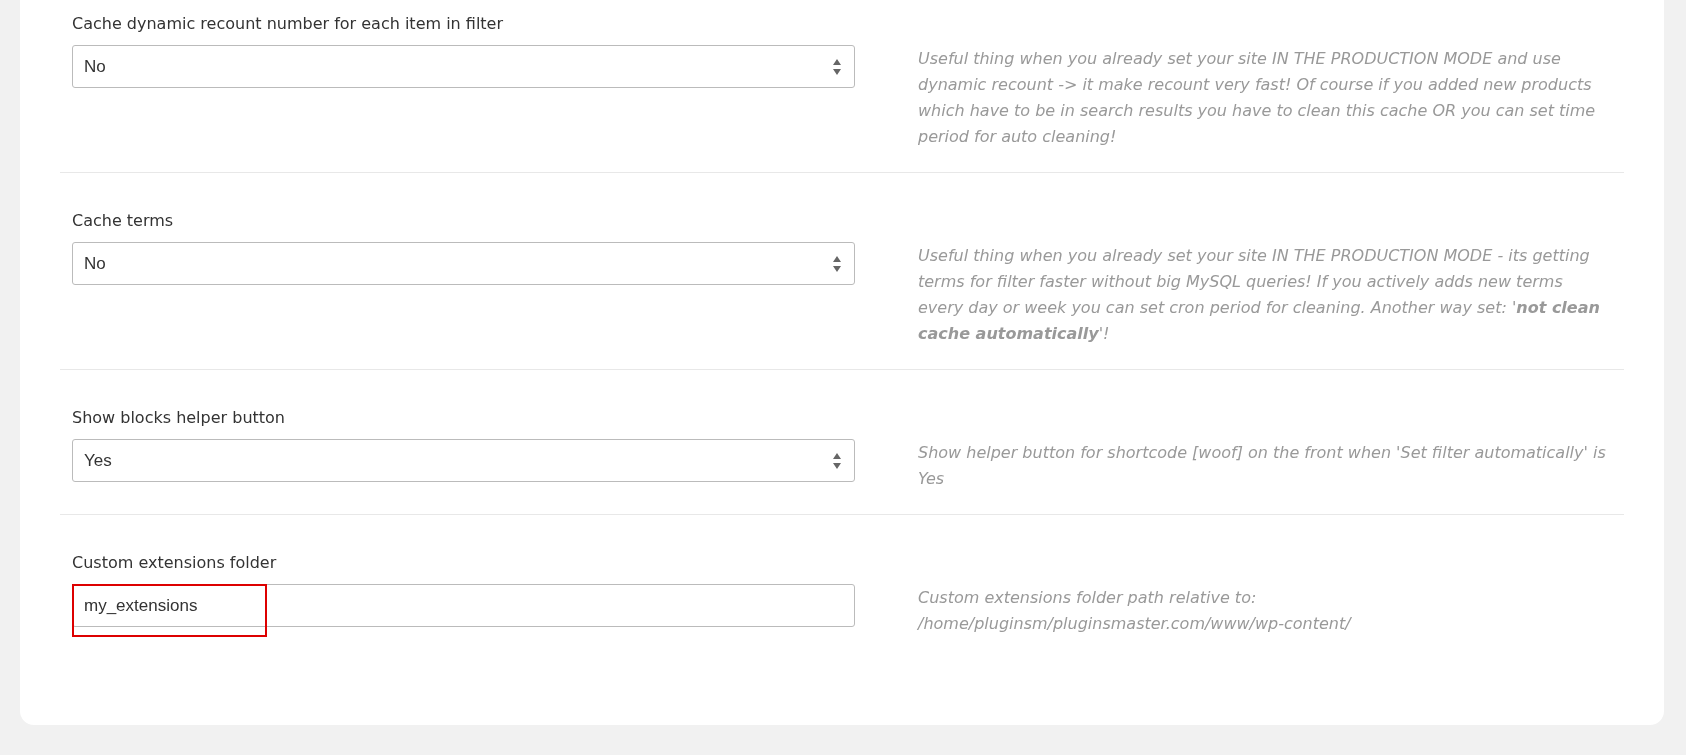 Image resolution: width=1686 pixels, height=755 pixels. Describe the element at coordinates (179, 417) in the screenshot. I see `setting-label: Show blocks helper button` at that location.